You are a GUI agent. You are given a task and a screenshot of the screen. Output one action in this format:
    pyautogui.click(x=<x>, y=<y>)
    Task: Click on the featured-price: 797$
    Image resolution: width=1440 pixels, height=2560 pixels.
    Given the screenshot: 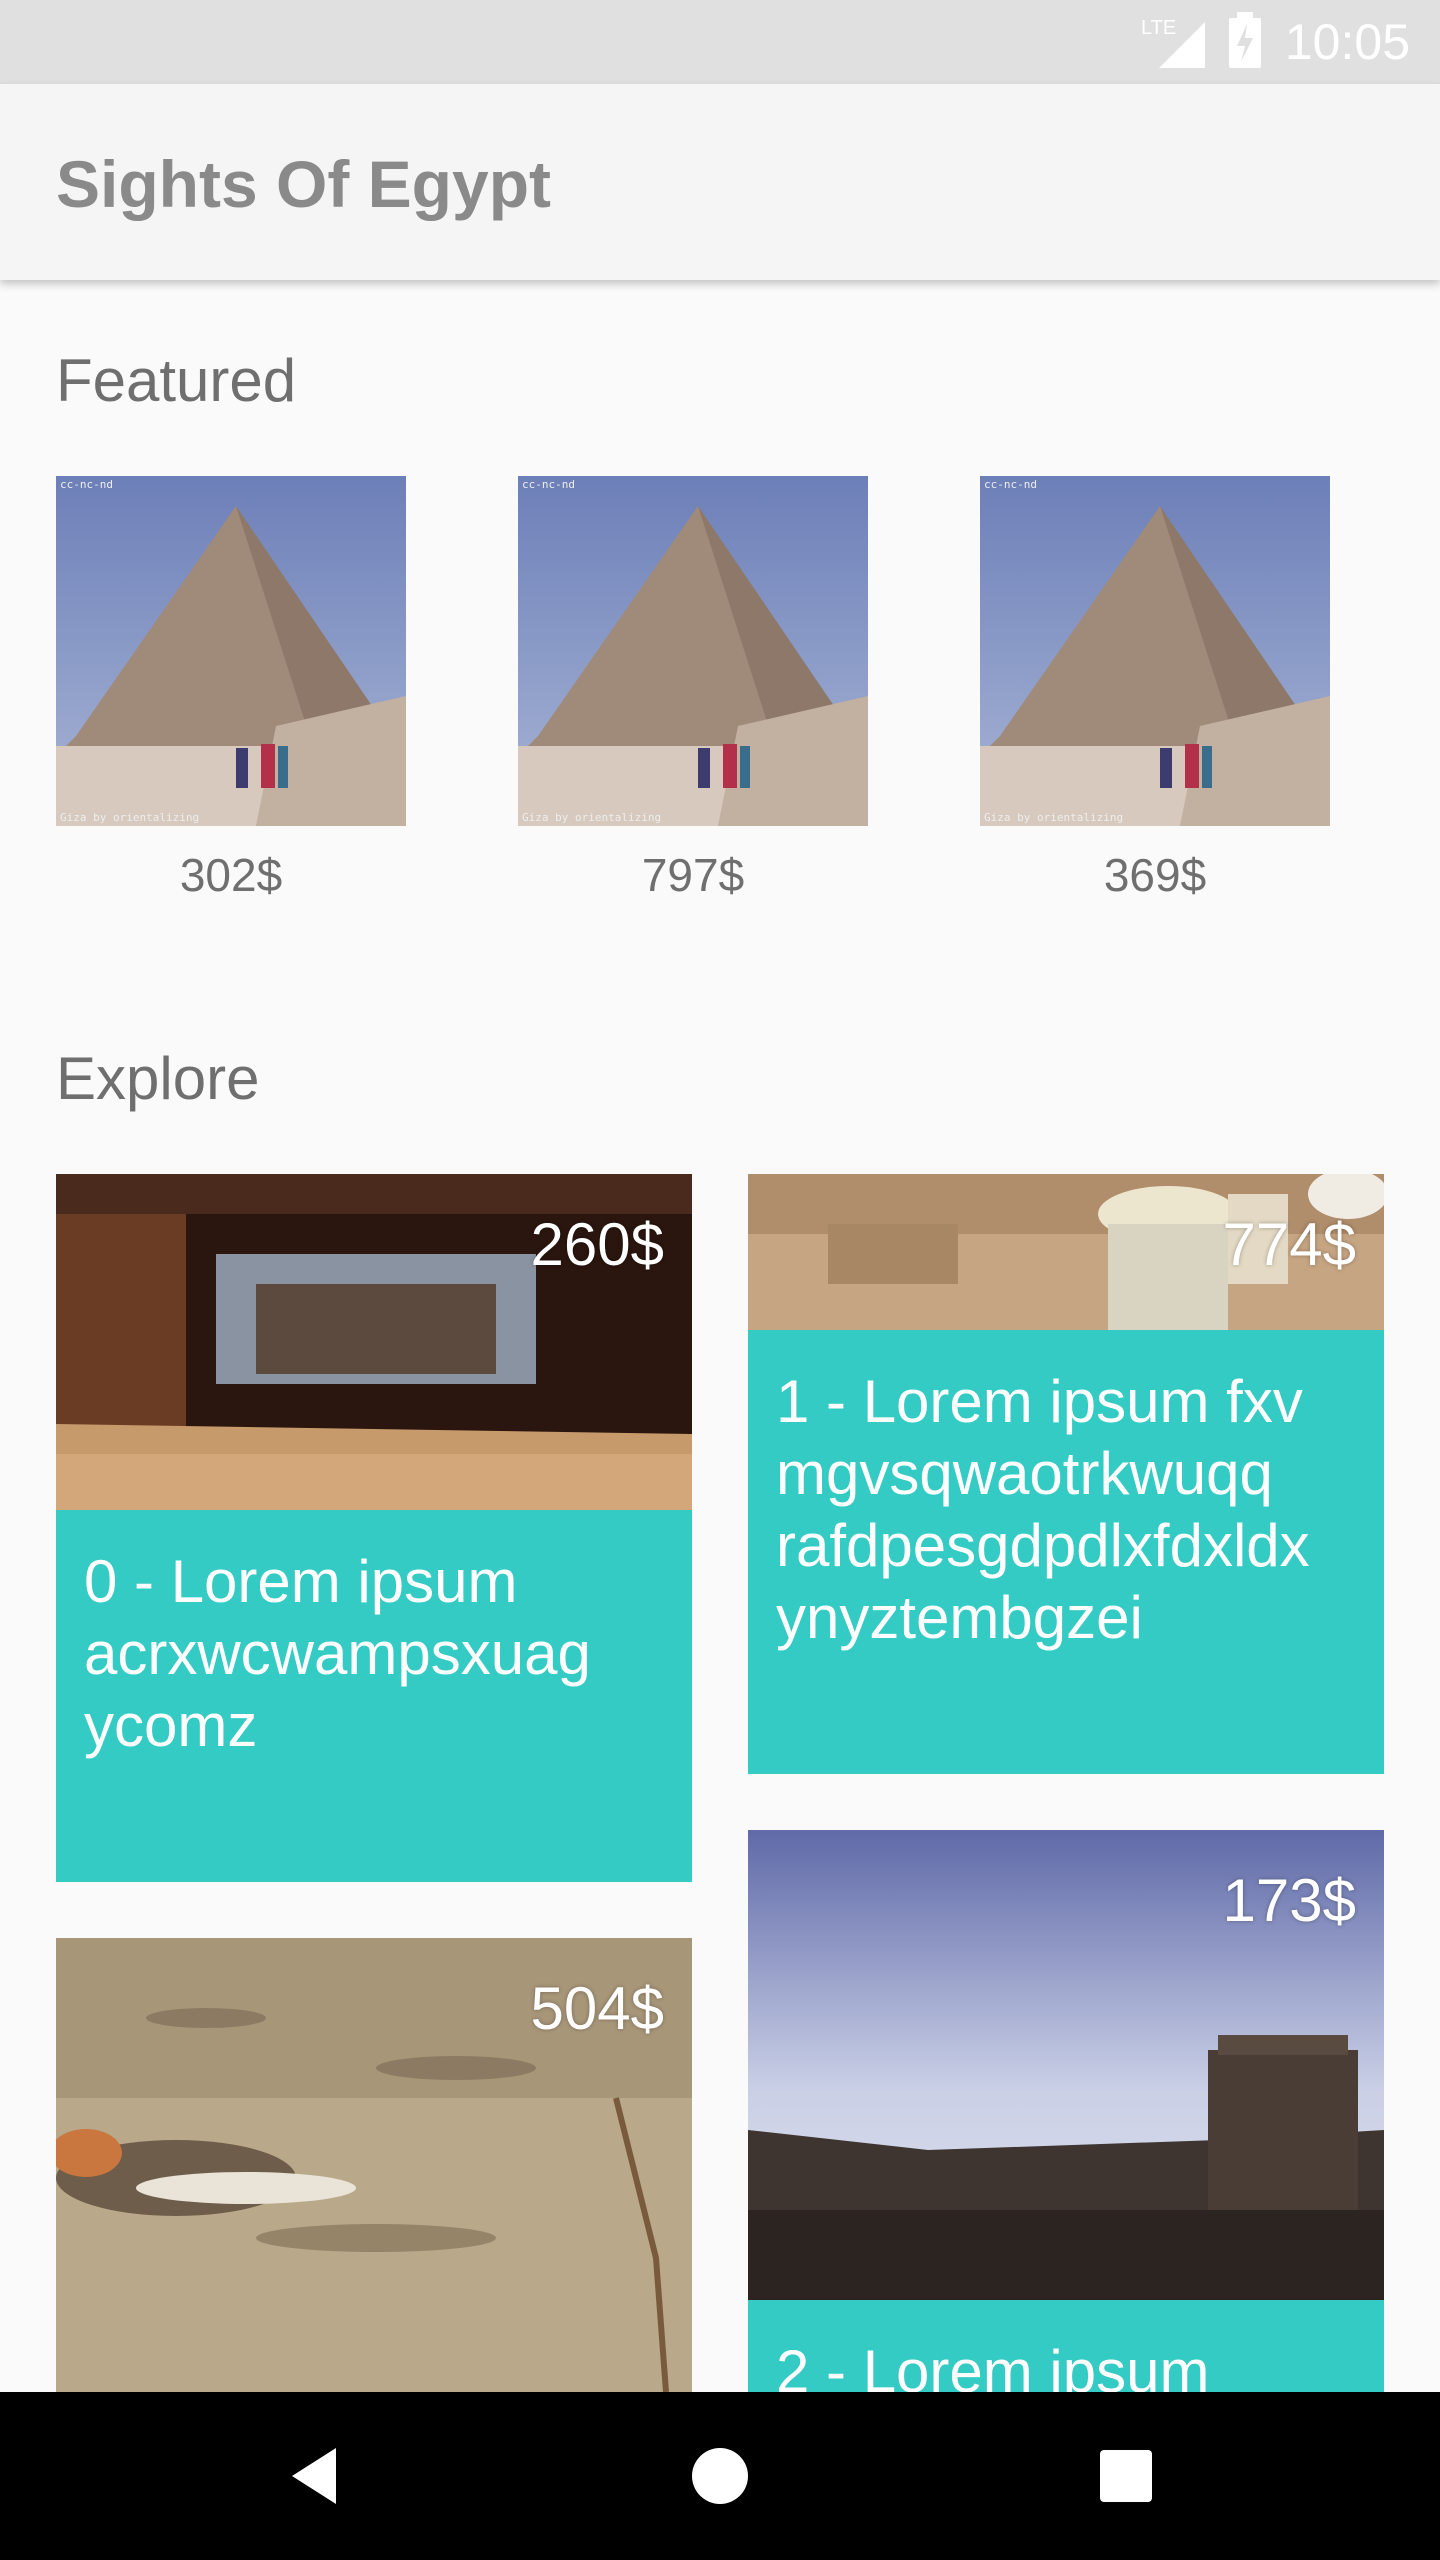 What is the action you would take?
    pyautogui.click(x=693, y=875)
    